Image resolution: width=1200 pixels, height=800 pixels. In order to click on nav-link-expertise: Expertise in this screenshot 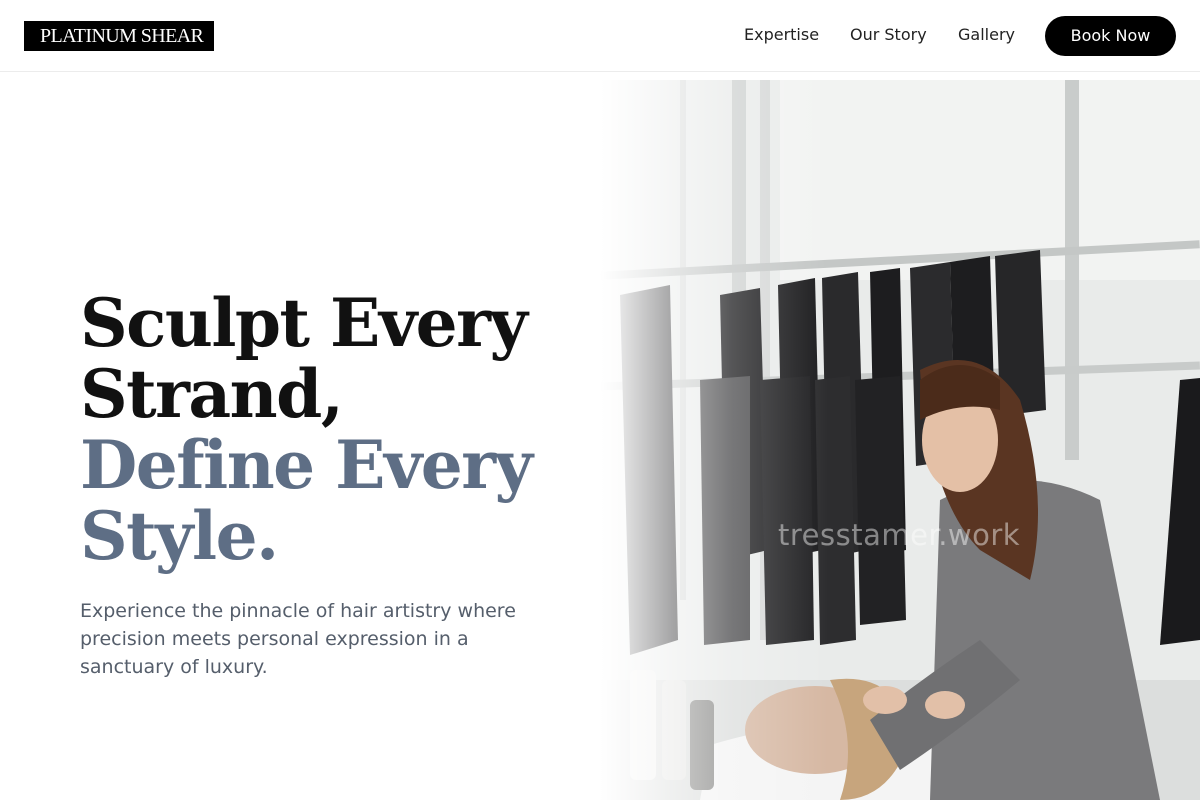, I will do `click(781, 35)`.